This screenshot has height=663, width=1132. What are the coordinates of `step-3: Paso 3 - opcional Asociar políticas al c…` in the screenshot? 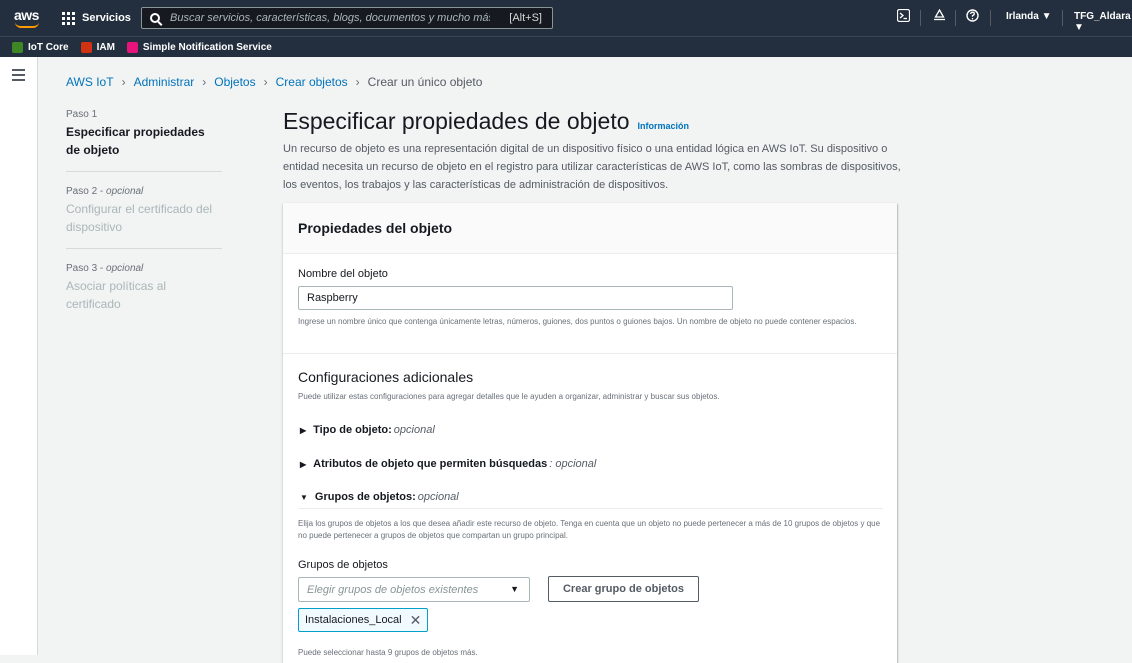 It's located at (144, 288).